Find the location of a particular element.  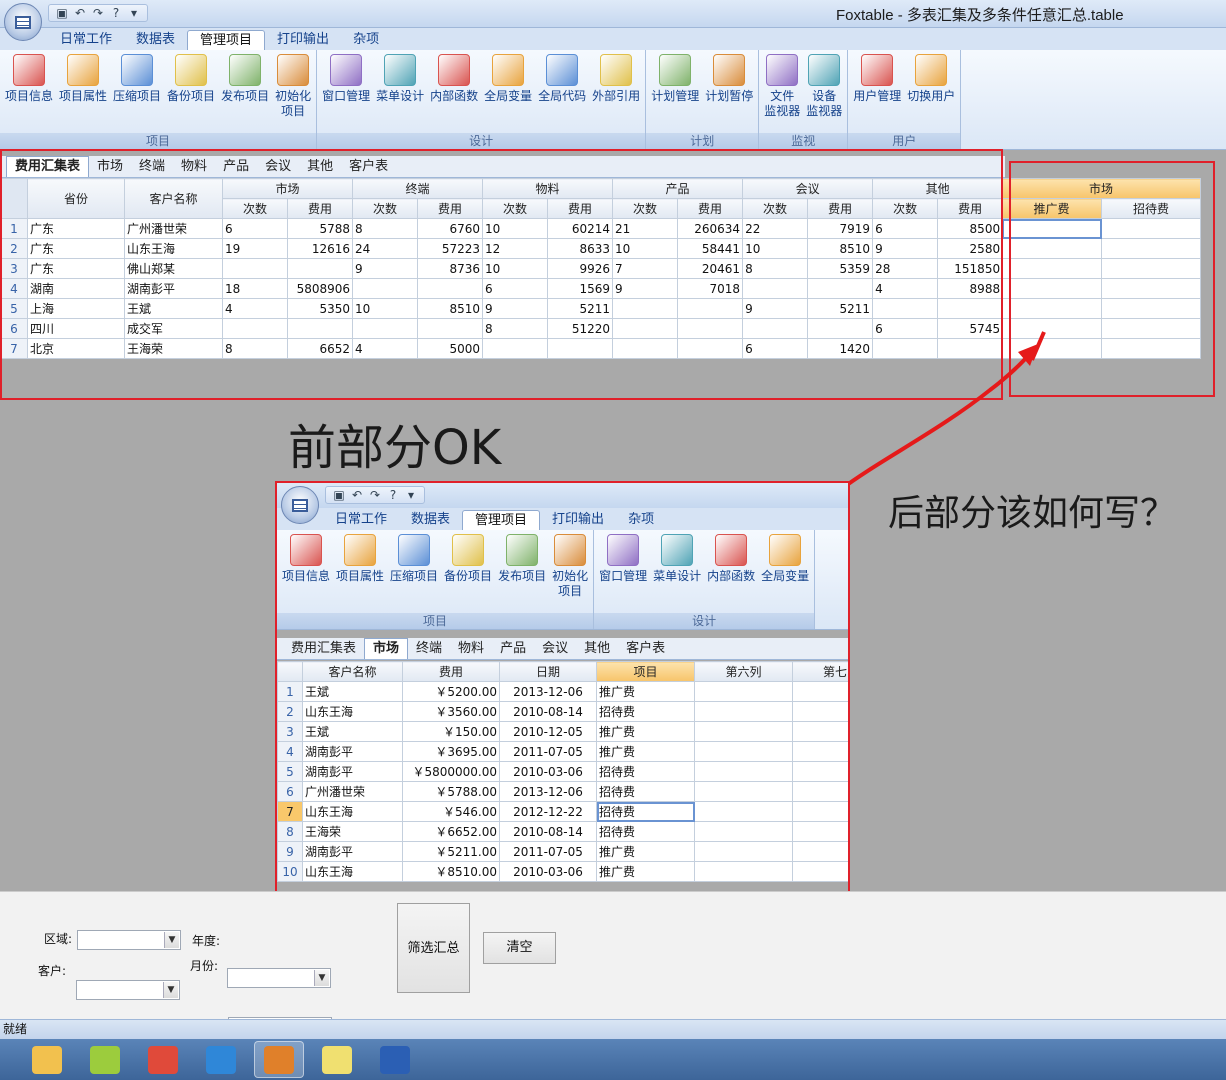

ribbon-button-1-5: 外部引用 is located at coordinates (616, 79).